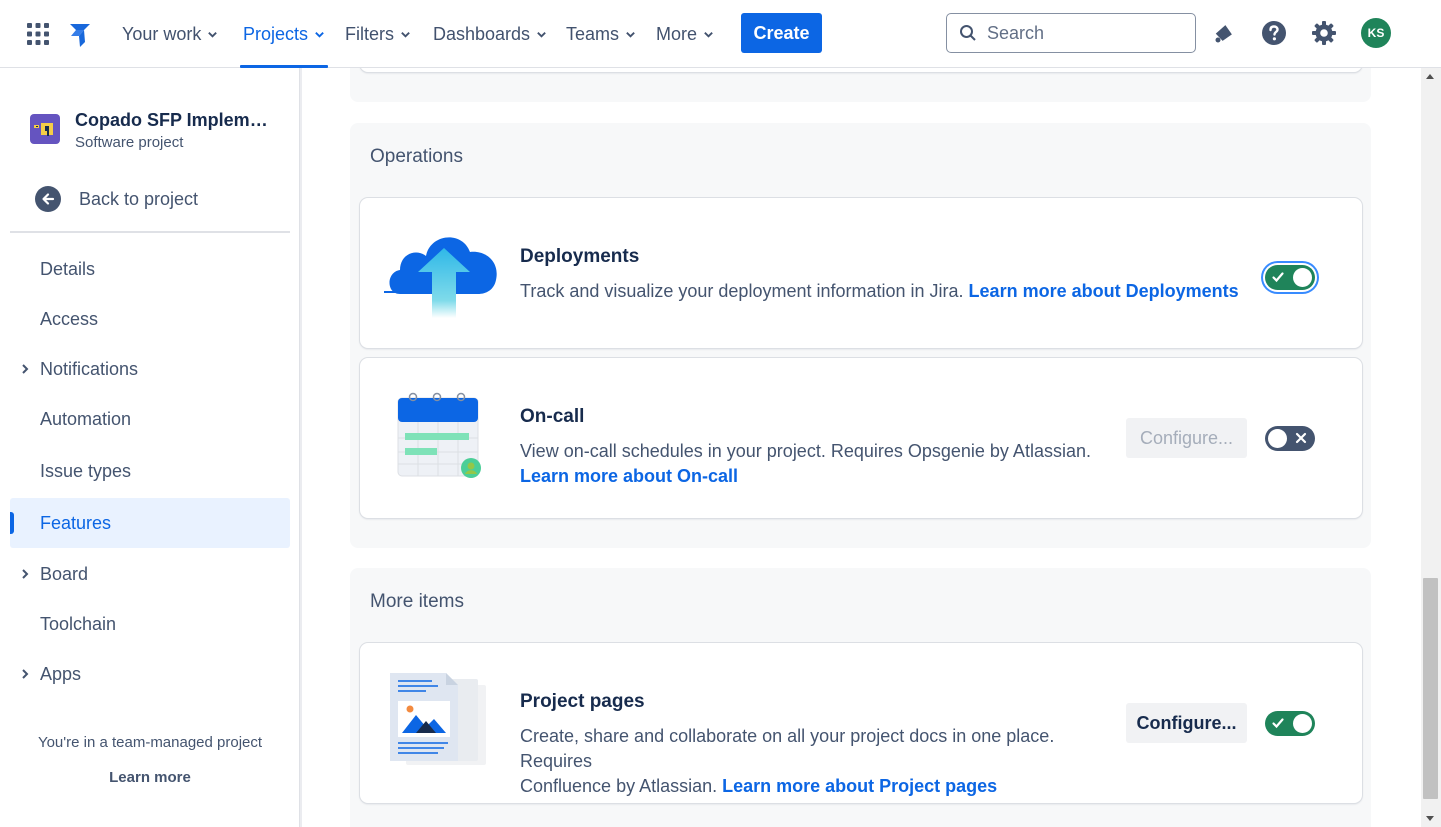 The width and height of the screenshot is (1441, 827). What do you see at coordinates (859, 786) in the screenshot?
I see `learn-more-project-pages-link: Learn more about Project pages` at bounding box center [859, 786].